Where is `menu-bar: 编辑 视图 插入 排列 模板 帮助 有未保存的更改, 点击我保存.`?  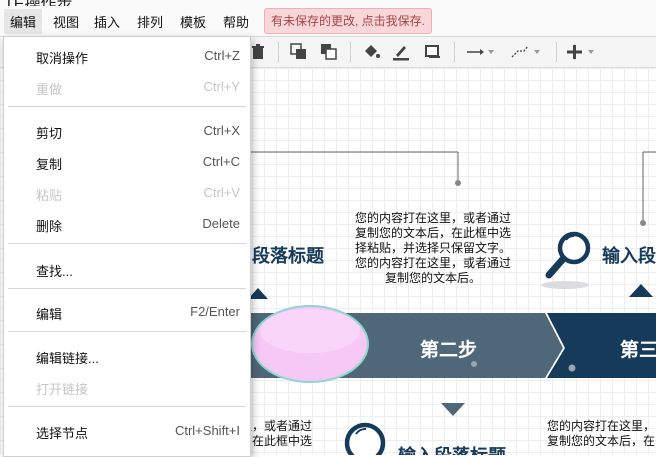 menu-bar: 编辑 视图 插入 排列 模板 帮助 有未保存的更改, 点击我保存. is located at coordinates (328, 21).